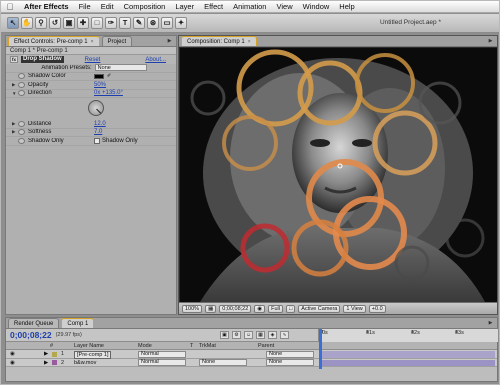  I want to click on direction-value: 0x +135.0°, so click(108, 93).